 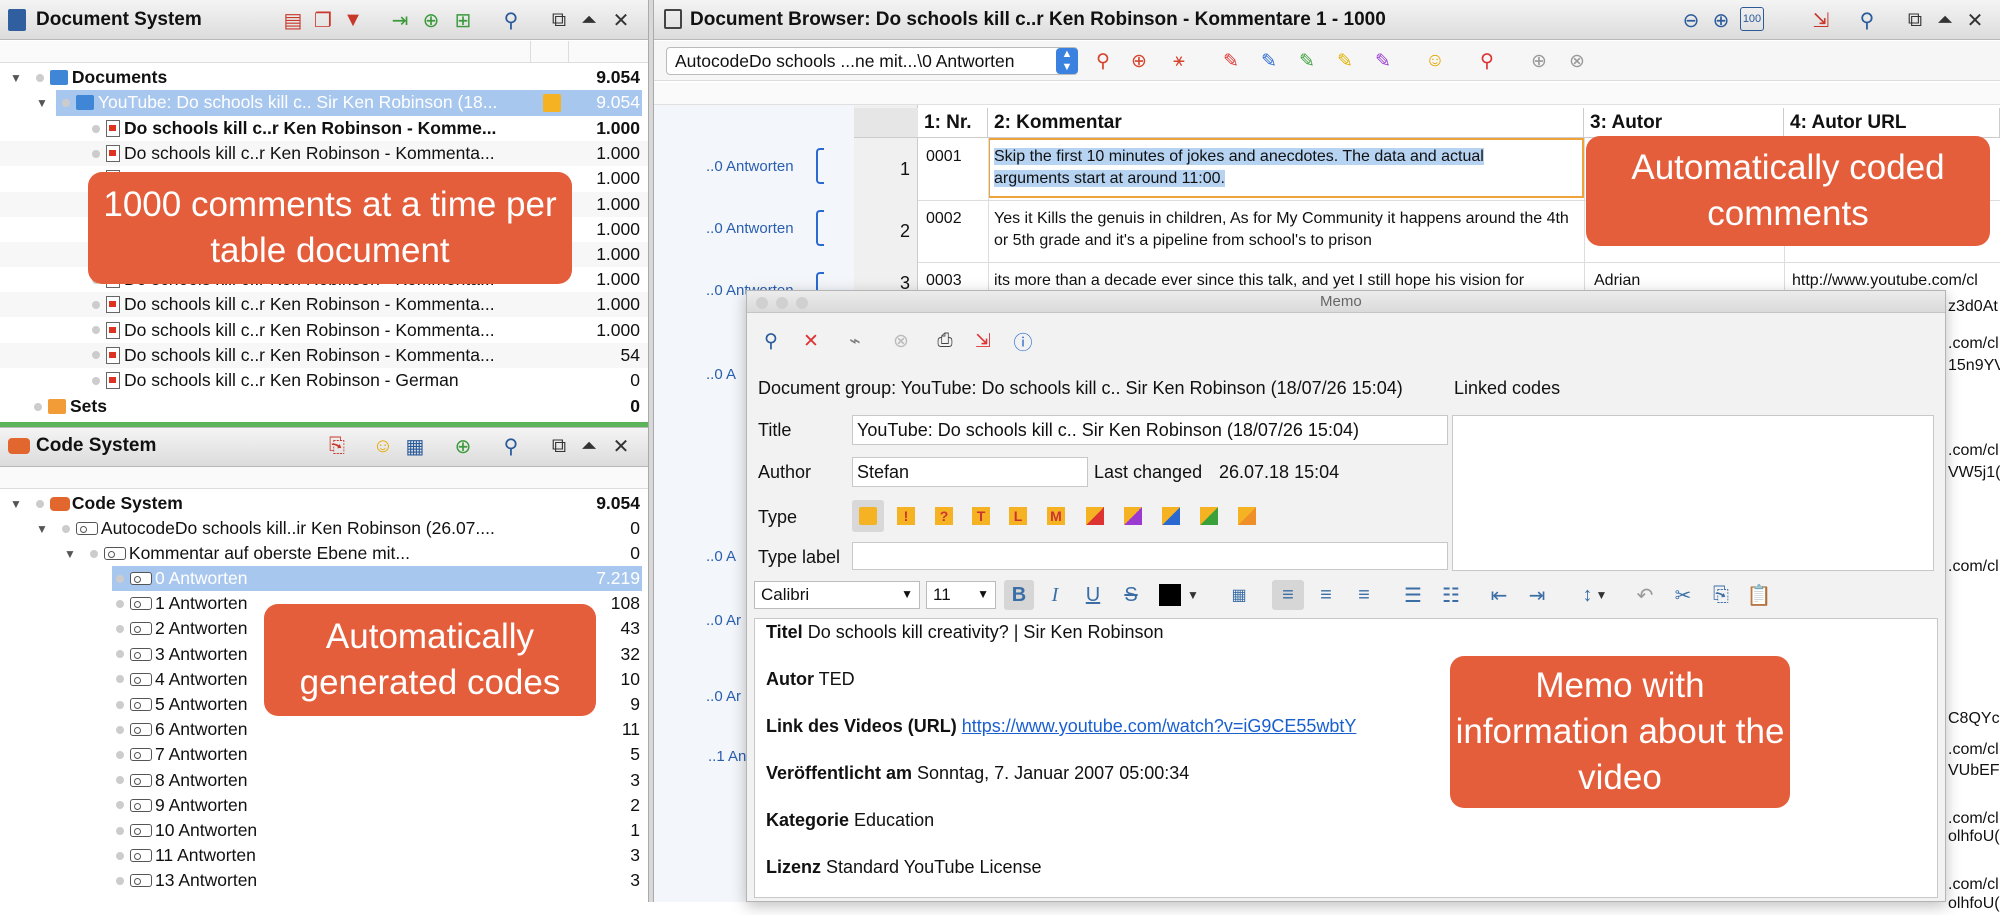 What do you see at coordinates (511, 20) in the screenshot?
I see `search-icon: ⚲` at bounding box center [511, 20].